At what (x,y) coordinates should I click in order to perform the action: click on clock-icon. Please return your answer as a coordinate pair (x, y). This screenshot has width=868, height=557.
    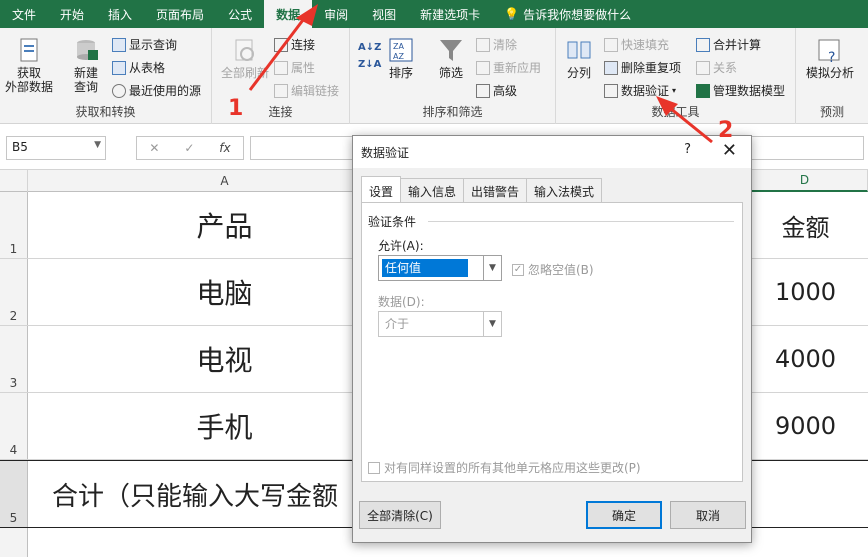
    Looking at the image, I should click on (119, 90).